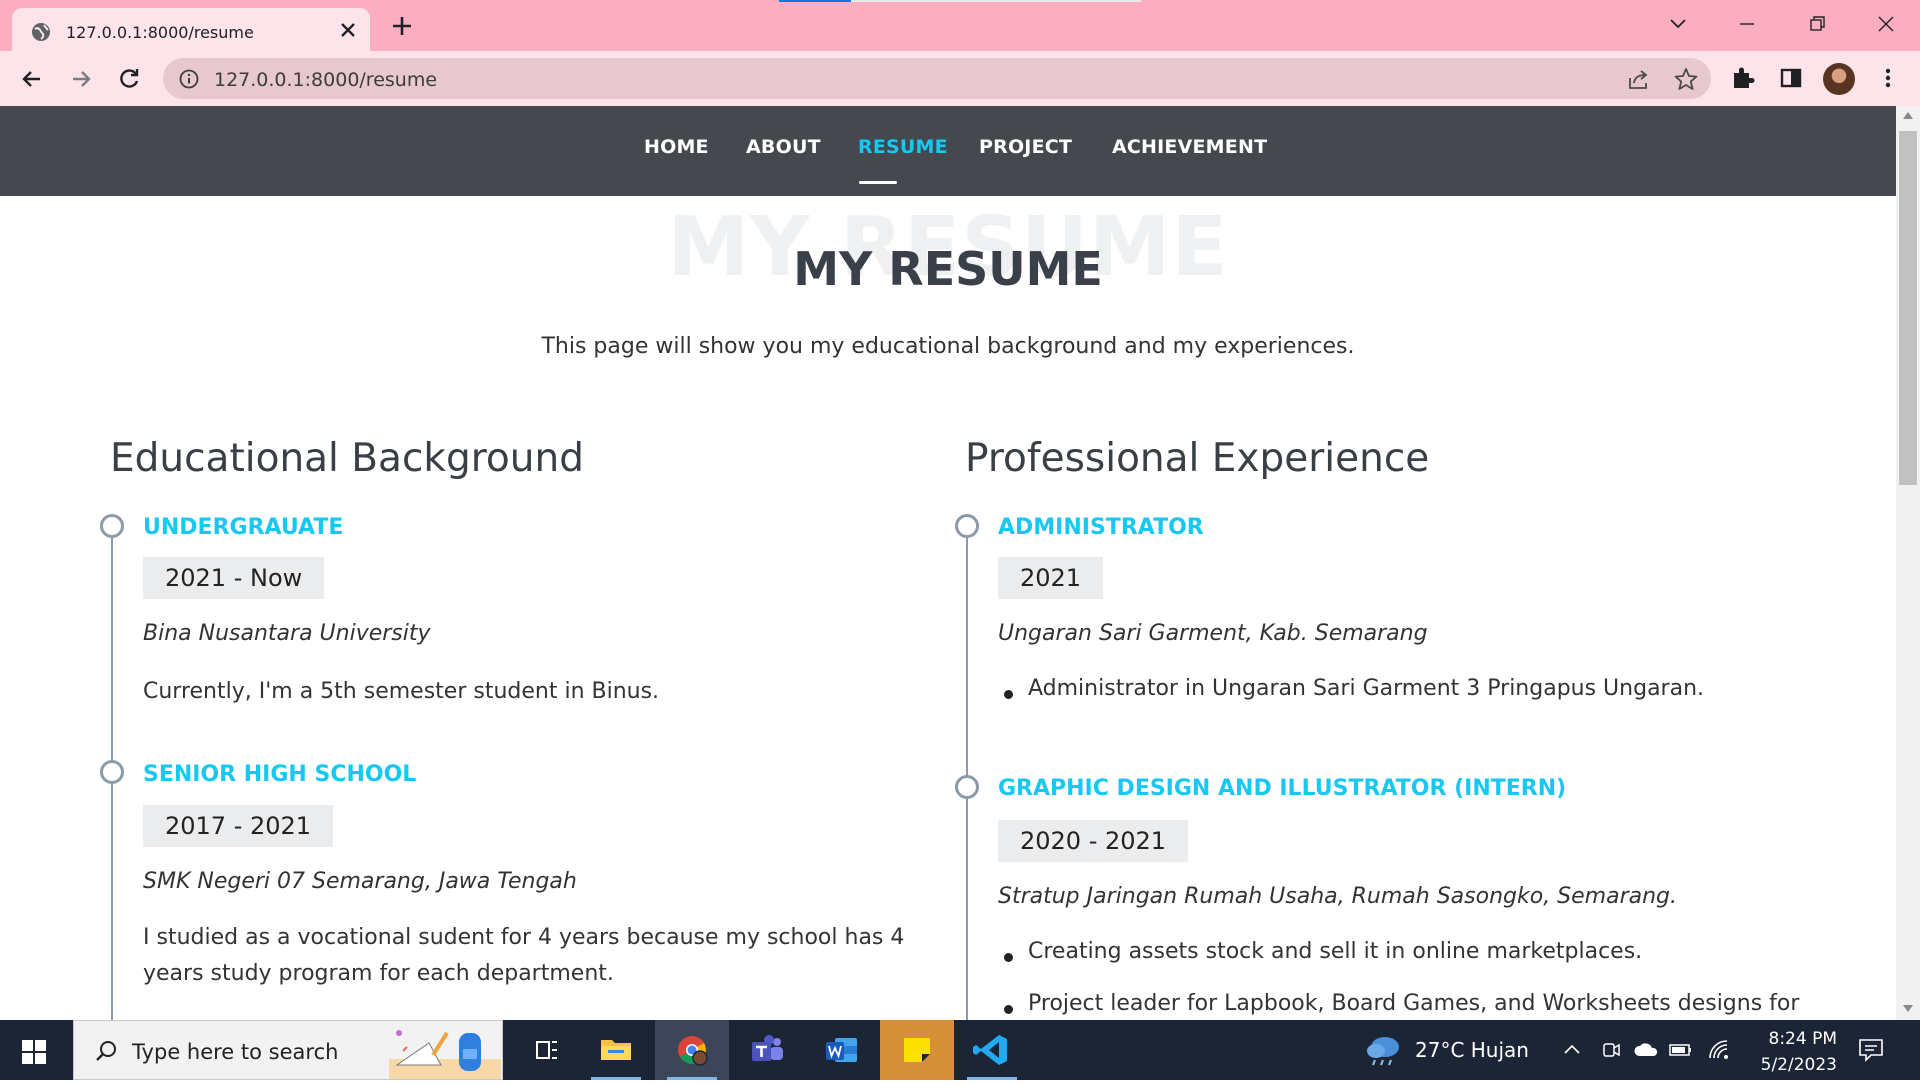  I want to click on search-highlight-illustration-icon, so click(445, 1054).